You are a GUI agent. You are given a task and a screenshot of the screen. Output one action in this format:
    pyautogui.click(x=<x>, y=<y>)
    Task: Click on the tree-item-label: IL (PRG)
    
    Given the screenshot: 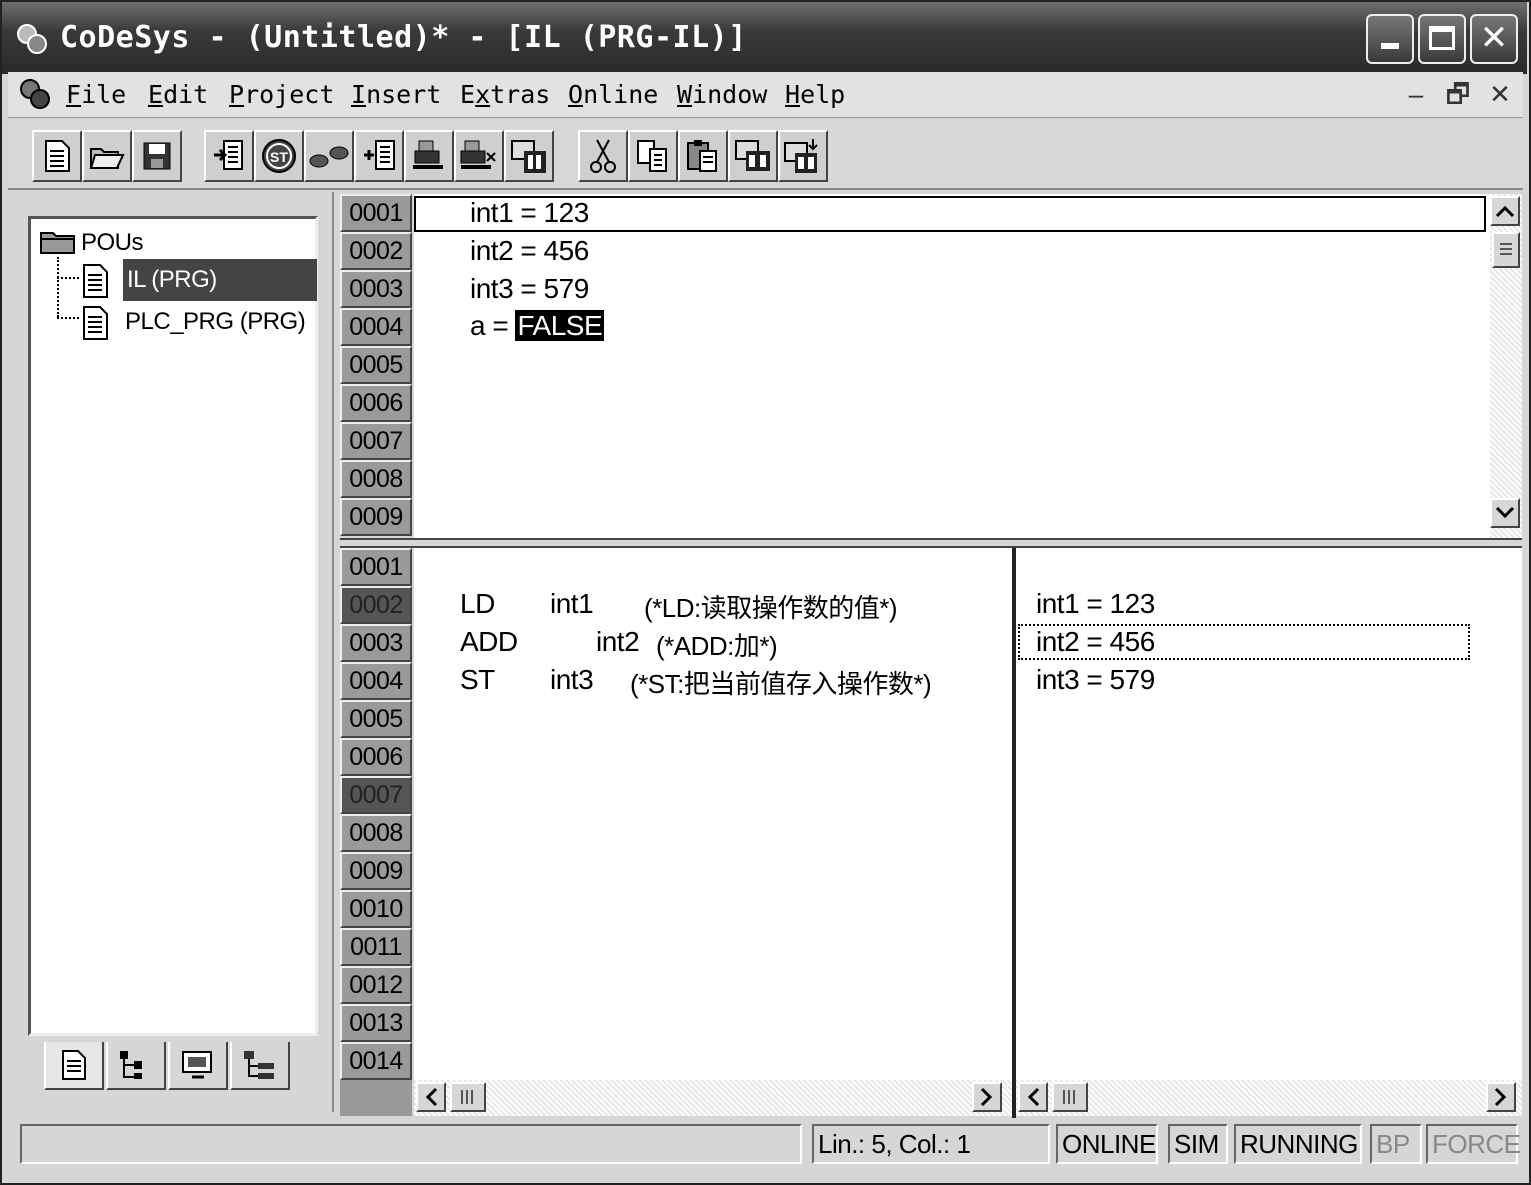 What is the action you would take?
    pyautogui.click(x=220, y=280)
    